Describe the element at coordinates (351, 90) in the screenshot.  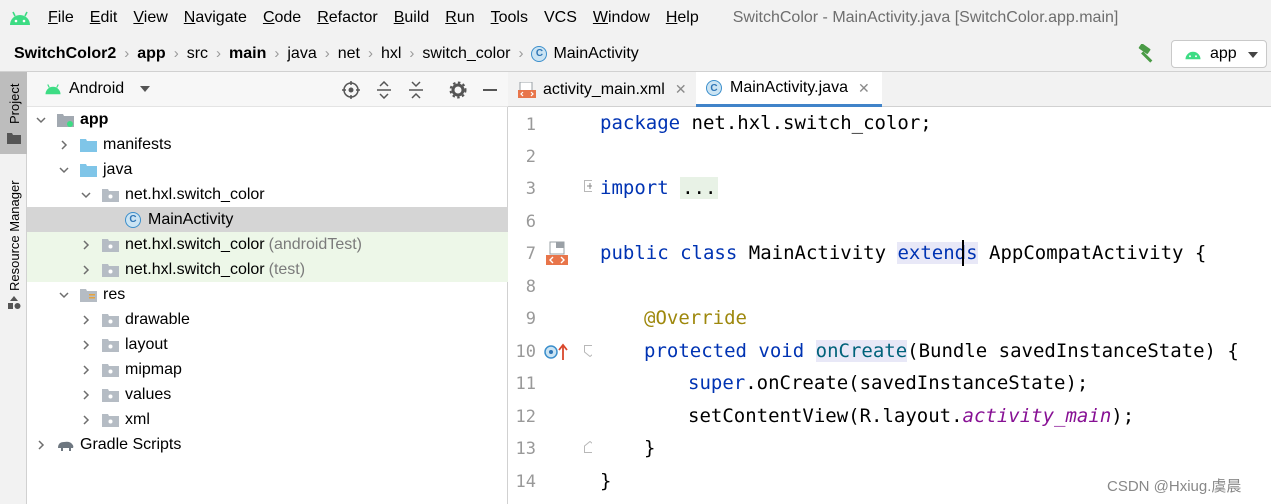
I see `locate-icon` at that location.